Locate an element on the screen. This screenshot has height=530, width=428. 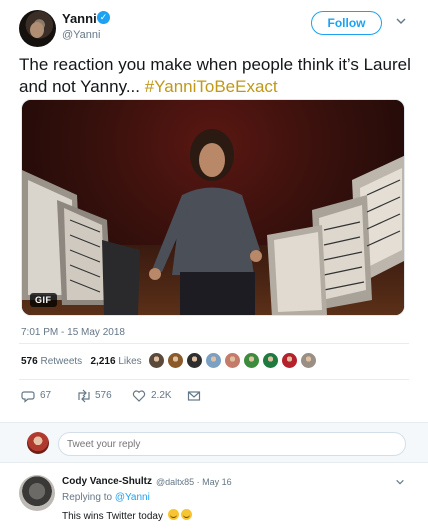
reply-text: This wins Twitter today is located at coordinates (127, 515).